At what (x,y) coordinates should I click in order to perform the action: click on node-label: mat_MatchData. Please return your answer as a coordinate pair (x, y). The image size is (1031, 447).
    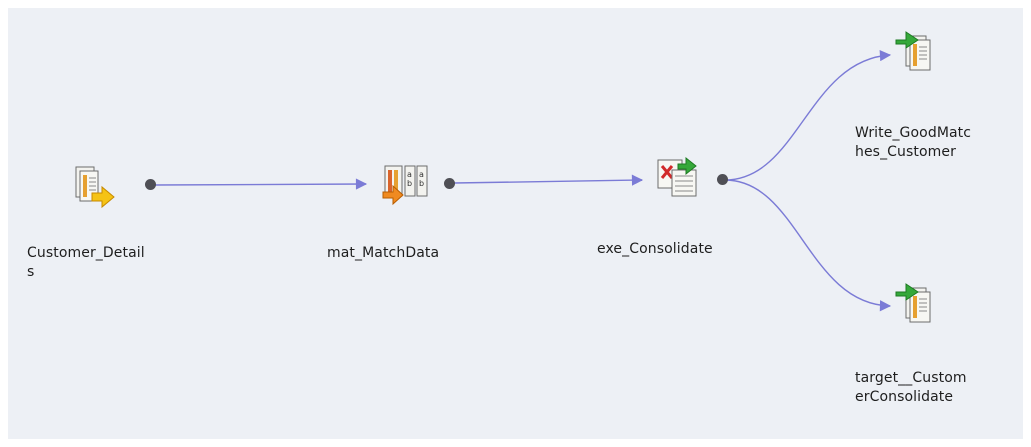
    Looking at the image, I should click on (383, 253).